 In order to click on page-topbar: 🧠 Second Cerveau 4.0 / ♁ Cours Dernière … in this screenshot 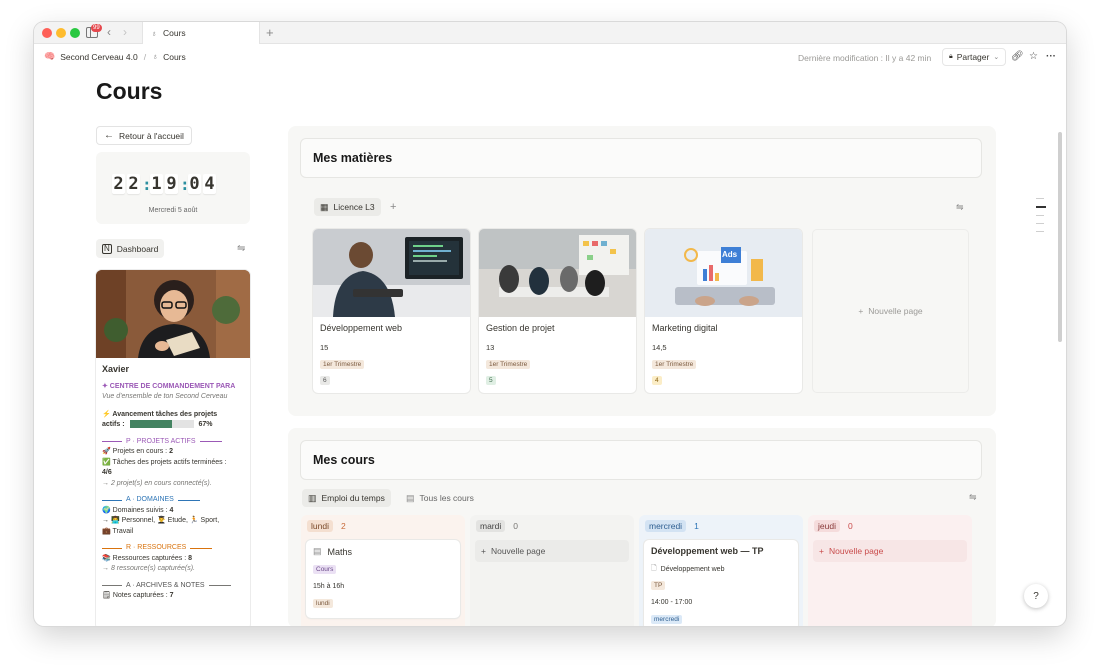, I will do `click(550, 57)`.